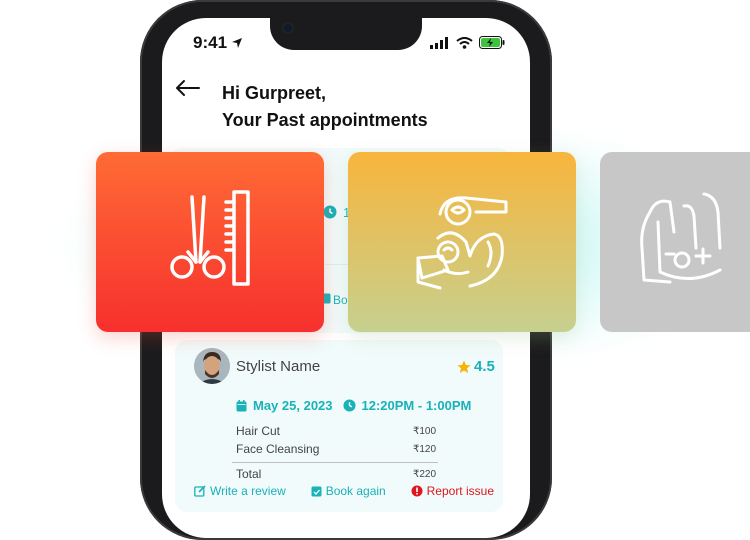 The image size is (750, 540). I want to click on signal-icon, so click(439, 42).